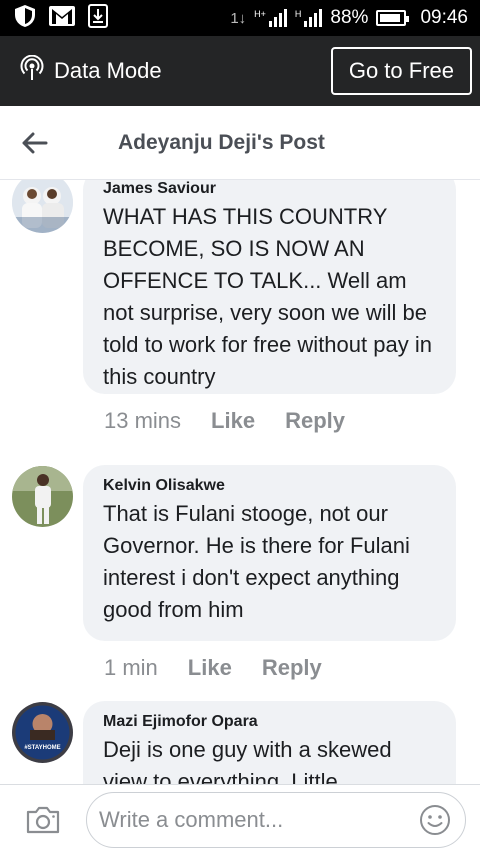 This screenshot has width=480, height=854. Describe the element at coordinates (444, 17) in the screenshot. I see `clock: 09:46` at that location.